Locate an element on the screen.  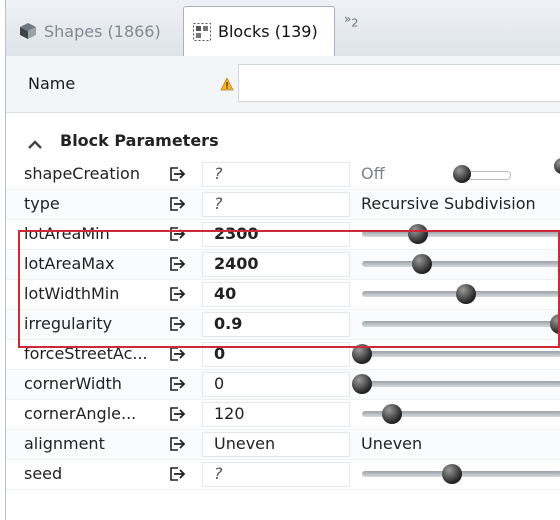
param-value: 2400 is located at coordinates (236, 263).